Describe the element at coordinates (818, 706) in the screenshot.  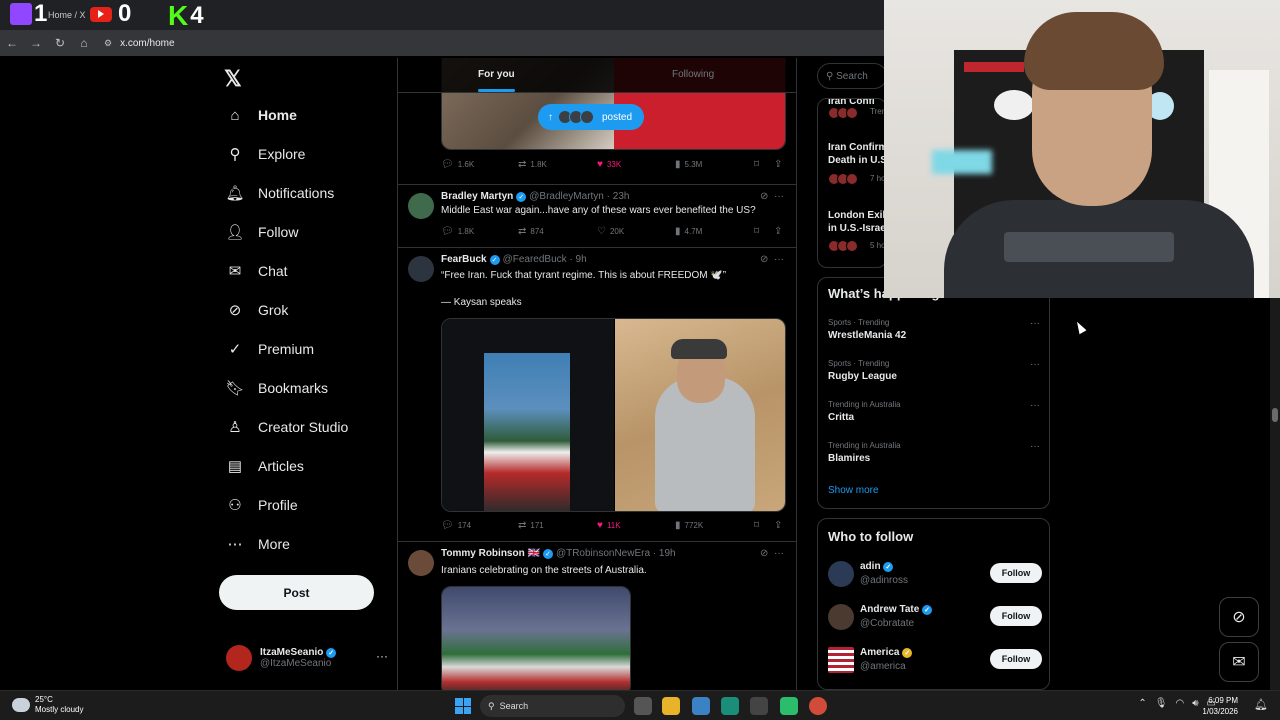
I see `chrome-icon` at that location.